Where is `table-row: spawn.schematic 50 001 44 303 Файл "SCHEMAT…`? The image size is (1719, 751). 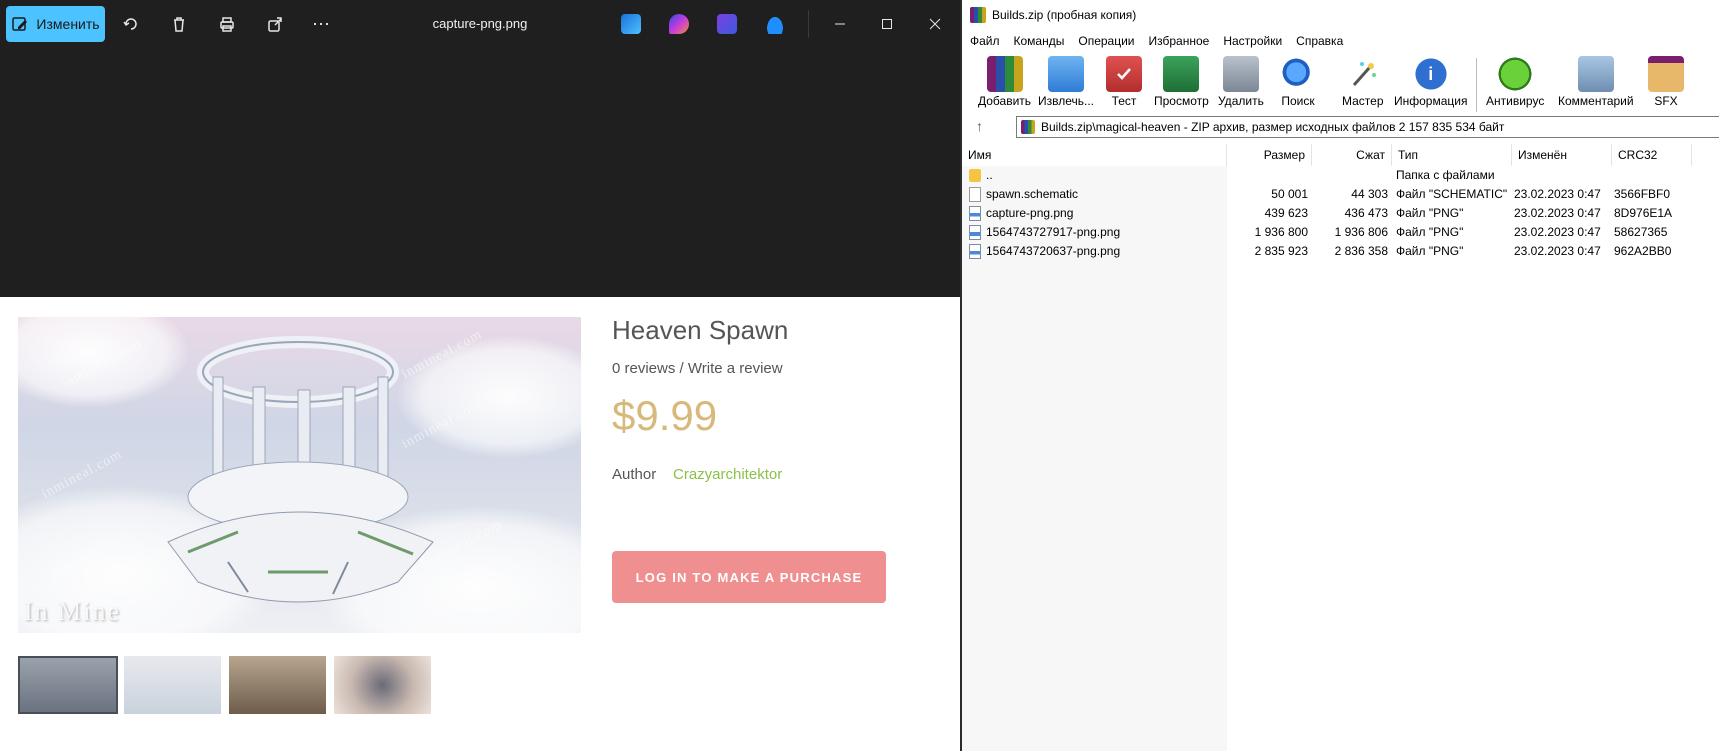
table-row: spawn.schematic 50 001 44 303 Файл "SCHEMAT… is located at coordinates (1340, 194).